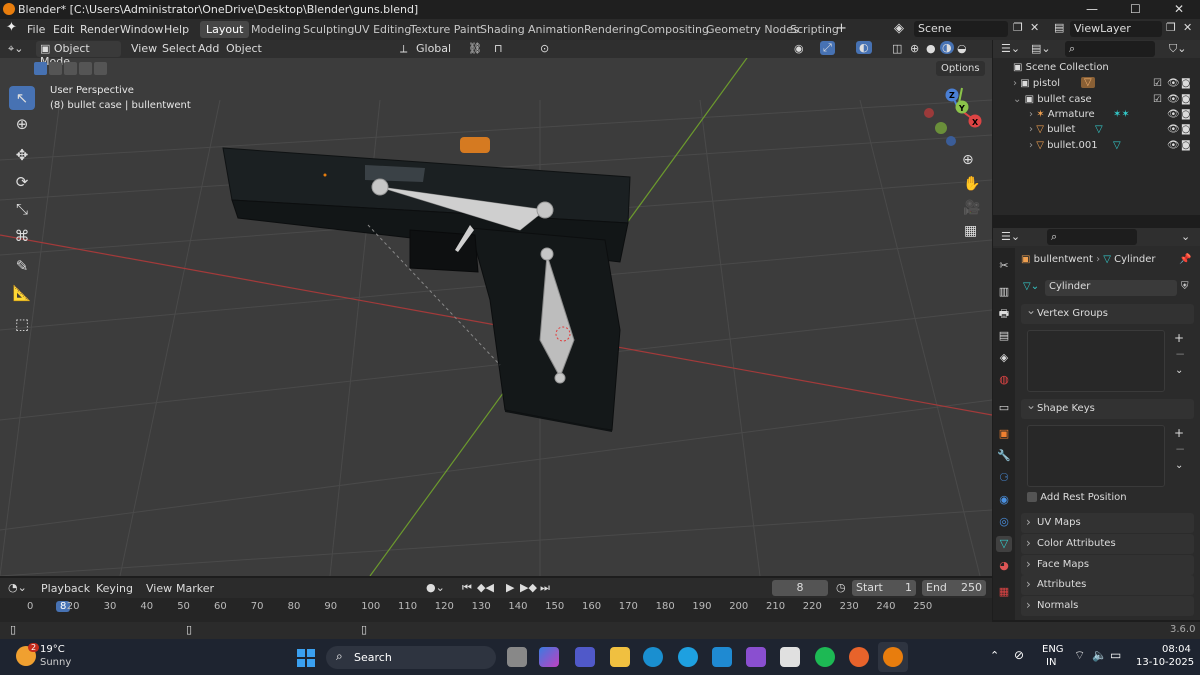 The image size is (1200, 675). I want to click on outliner-display-mode-icon: ▤⌄, so click(1041, 48).